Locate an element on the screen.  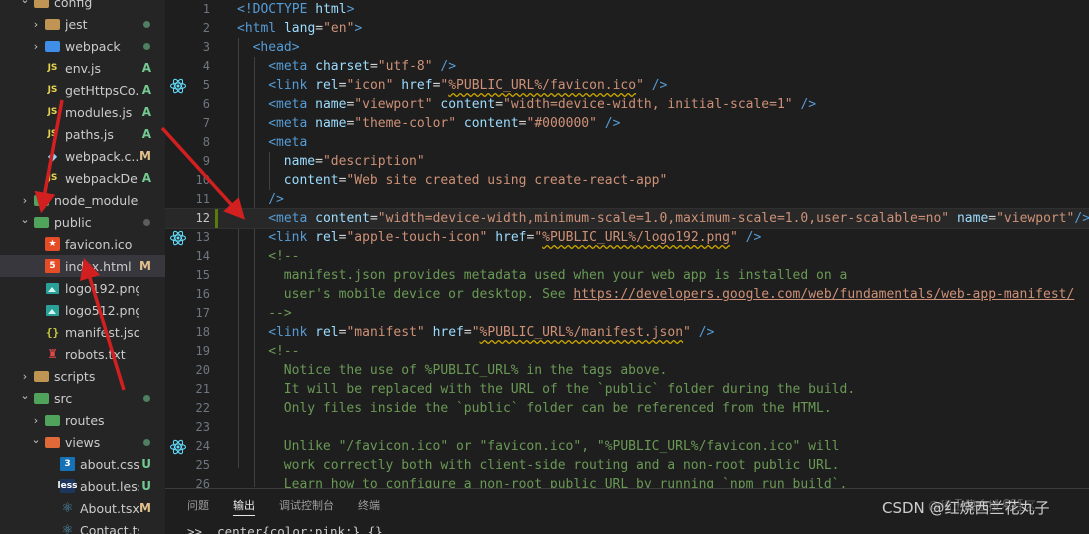
tree-item-logo192-png: logo192.png is located at coordinates (82, 288).